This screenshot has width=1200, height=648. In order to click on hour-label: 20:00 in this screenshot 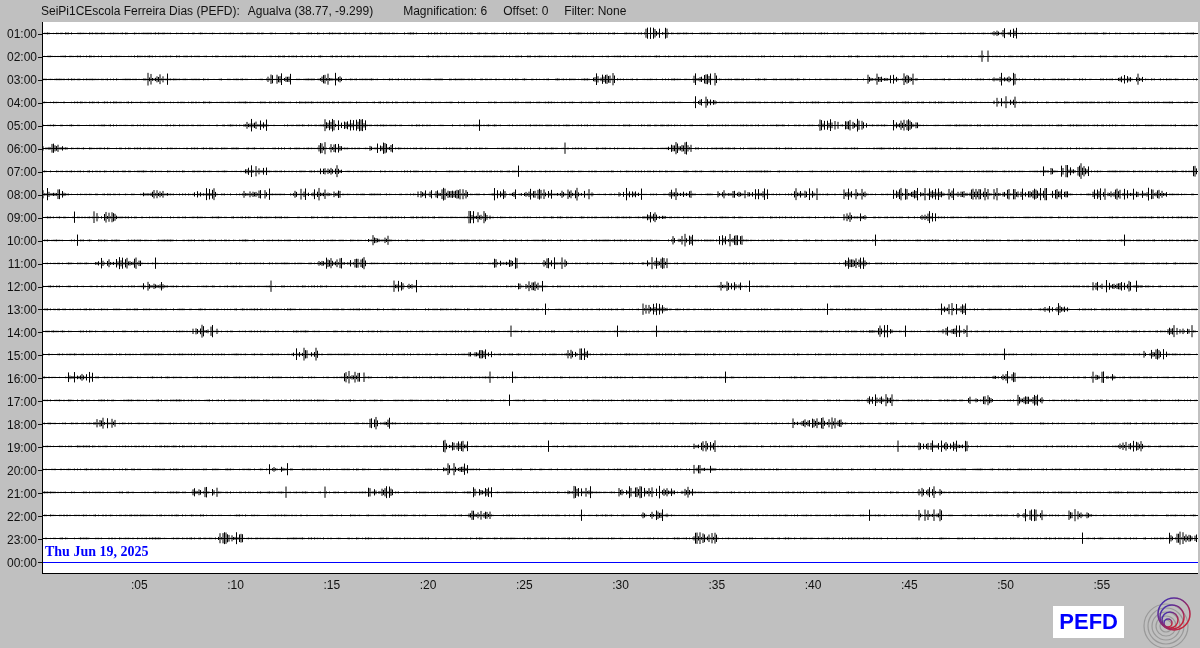, I will do `click(21, 470)`.